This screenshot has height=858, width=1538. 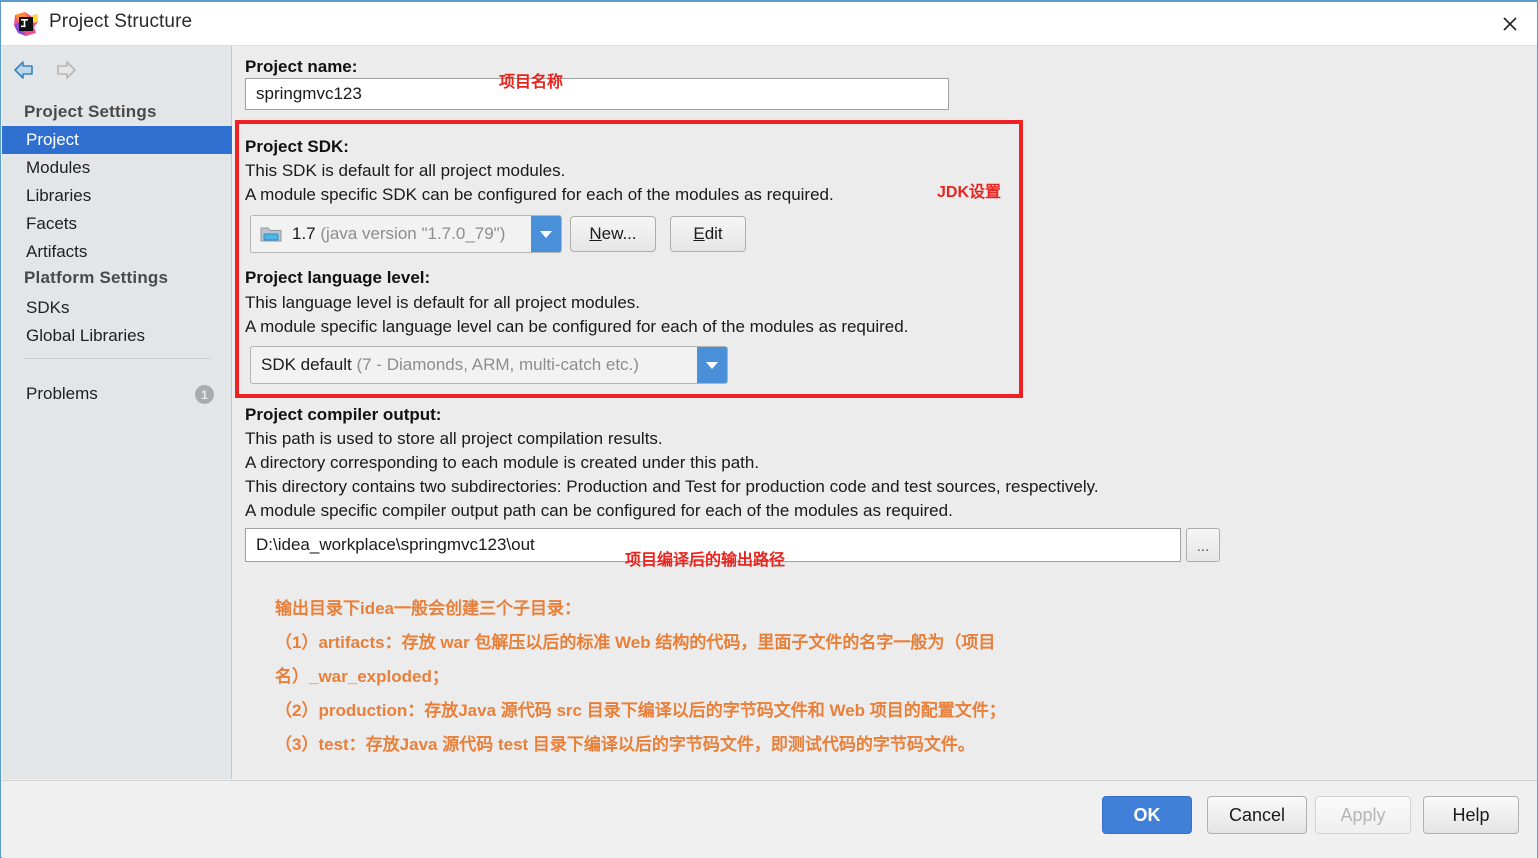 I want to click on project-sdk-detail: (java version "1.7.0_79"), so click(x=413, y=233).